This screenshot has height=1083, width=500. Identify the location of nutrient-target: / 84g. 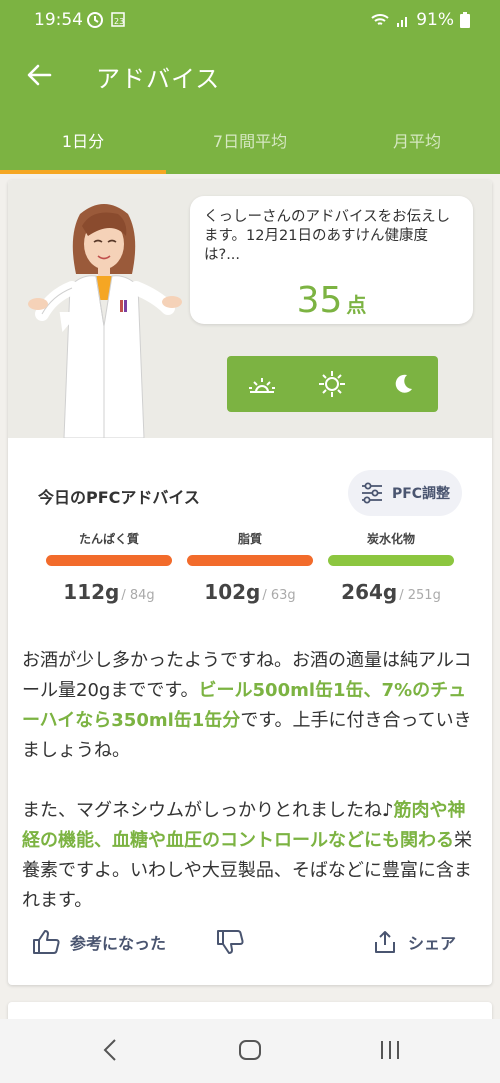
(138, 595).